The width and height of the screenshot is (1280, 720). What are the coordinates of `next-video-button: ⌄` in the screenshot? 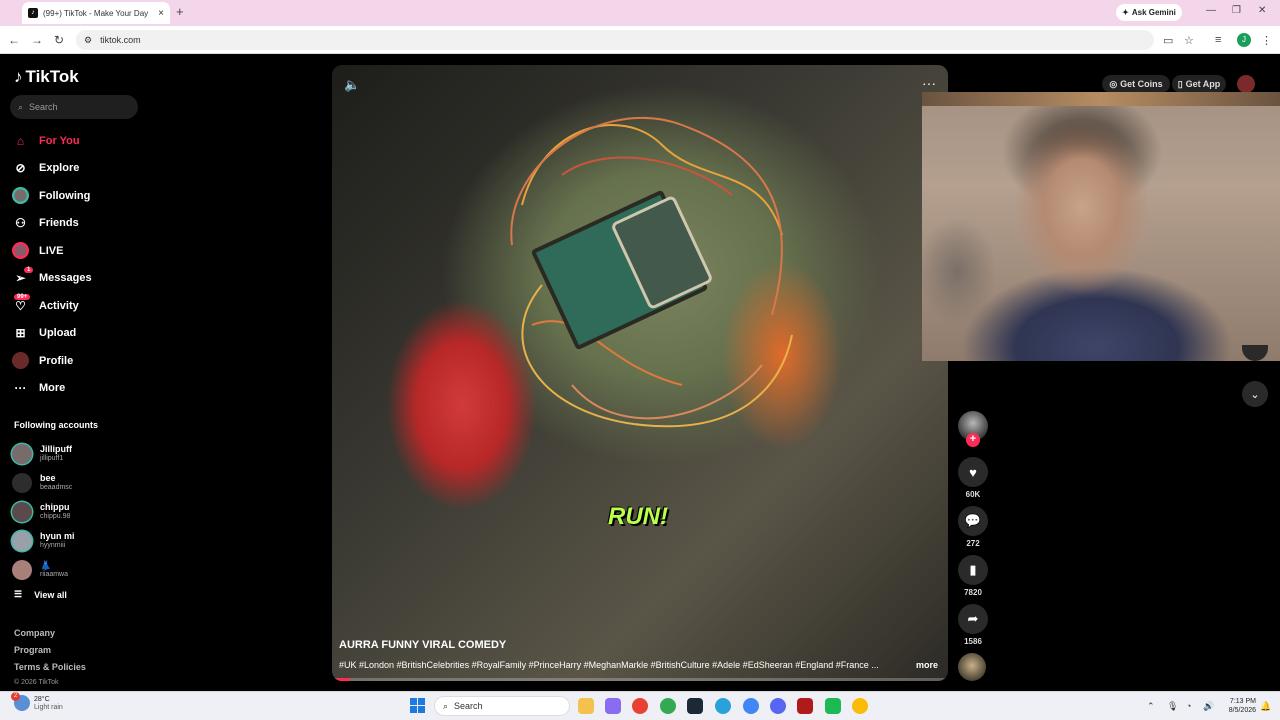 It's located at (1255, 394).